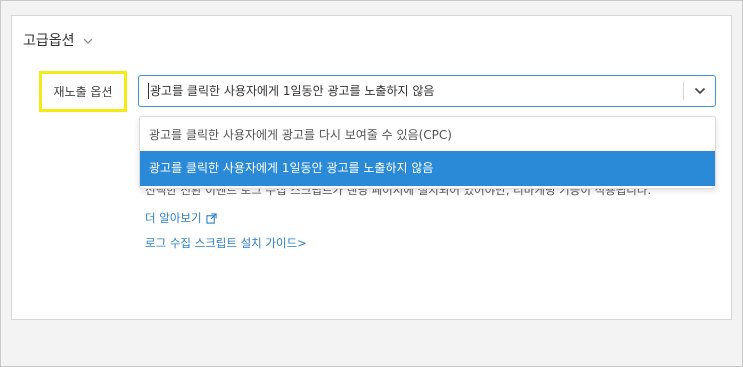 Image resolution: width=743 pixels, height=367 pixels. I want to click on learn-more-text: 더 알아보기, so click(173, 218).